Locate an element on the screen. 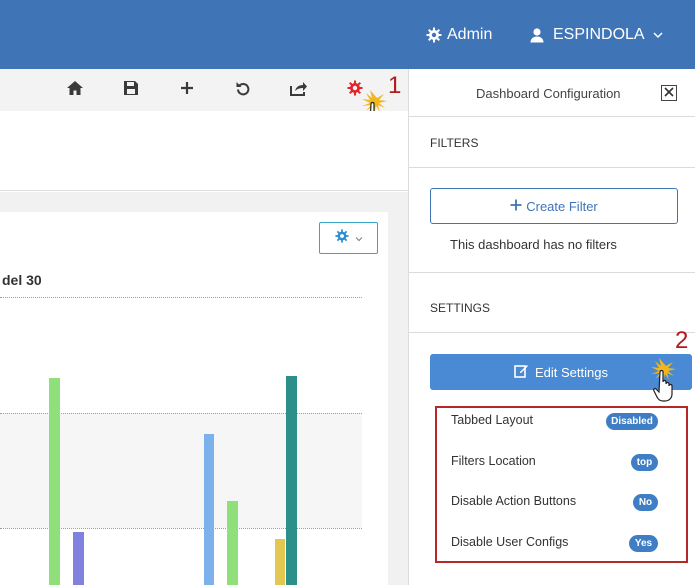 Image resolution: width=695 pixels, height=585 pixels. setting-value-badge: Disabled is located at coordinates (632, 421).